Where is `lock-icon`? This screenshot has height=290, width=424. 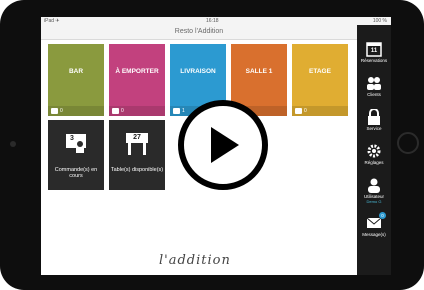
lock-icon is located at coordinates (374, 117).